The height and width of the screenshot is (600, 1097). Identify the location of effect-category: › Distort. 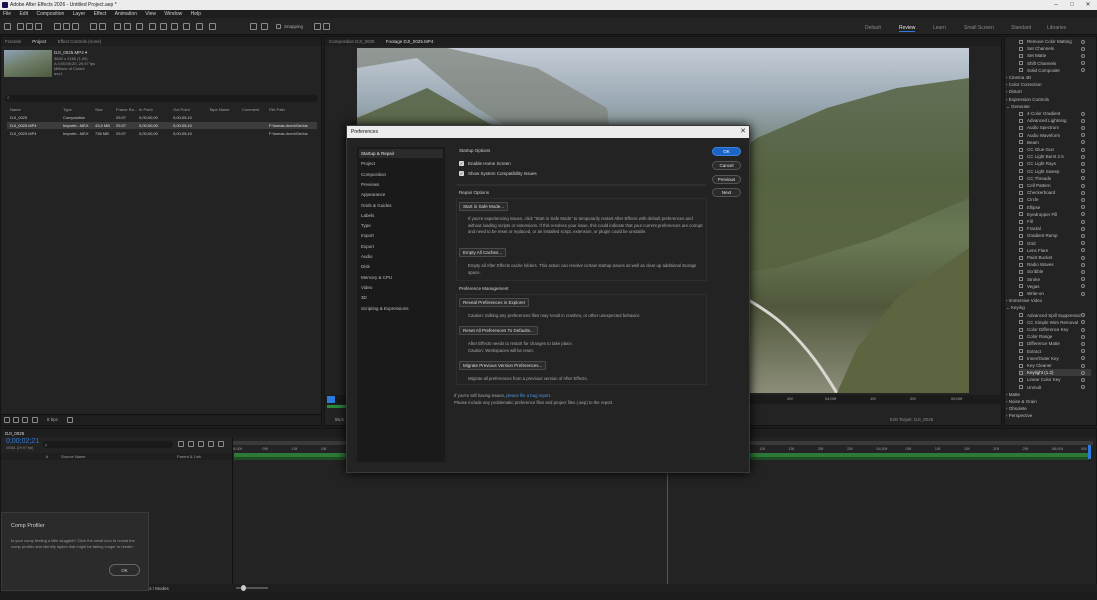
(1048, 91).